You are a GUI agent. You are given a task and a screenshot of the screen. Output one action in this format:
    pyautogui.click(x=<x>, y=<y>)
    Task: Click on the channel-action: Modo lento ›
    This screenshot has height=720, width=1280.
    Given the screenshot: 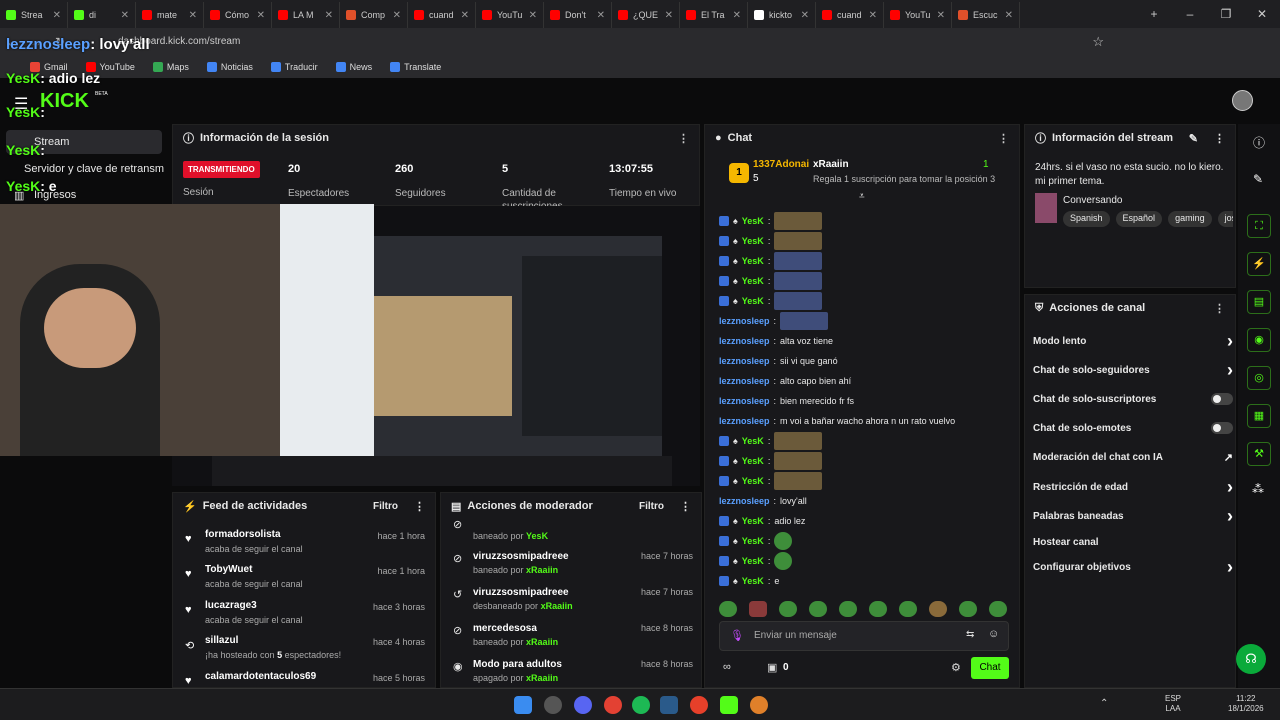 What is the action you would take?
    pyautogui.click(x=1133, y=341)
    